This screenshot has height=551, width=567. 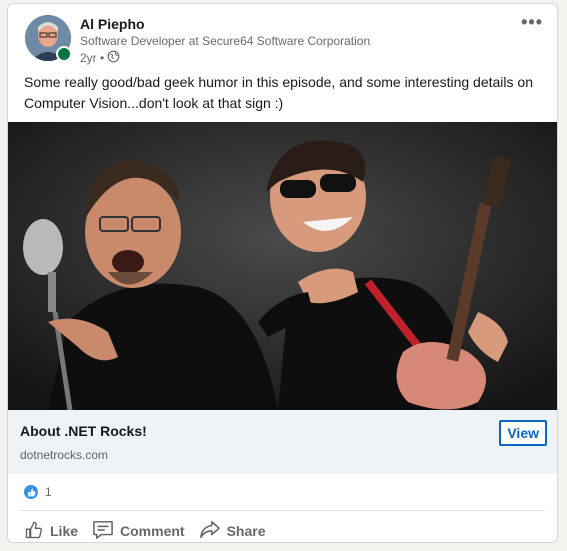 What do you see at coordinates (112, 24) in the screenshot?
I see `author-name: Al Piepho` at bounding box center [112, 24].